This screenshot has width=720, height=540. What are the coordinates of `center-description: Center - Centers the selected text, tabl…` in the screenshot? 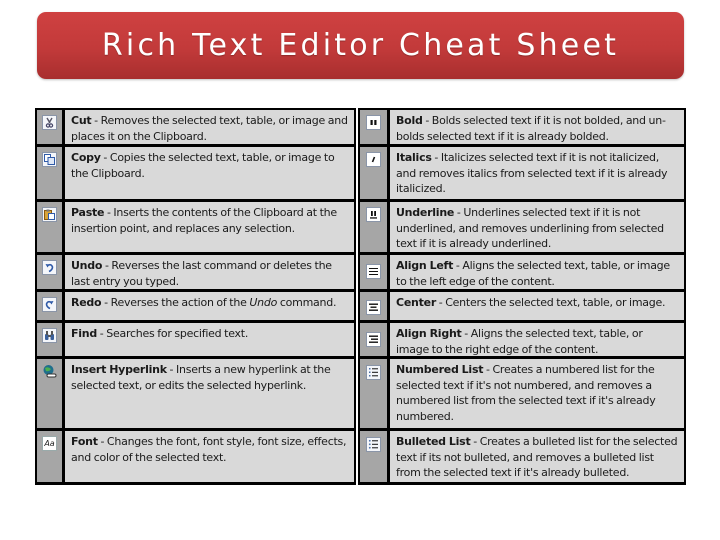 It's located at (537, 306).